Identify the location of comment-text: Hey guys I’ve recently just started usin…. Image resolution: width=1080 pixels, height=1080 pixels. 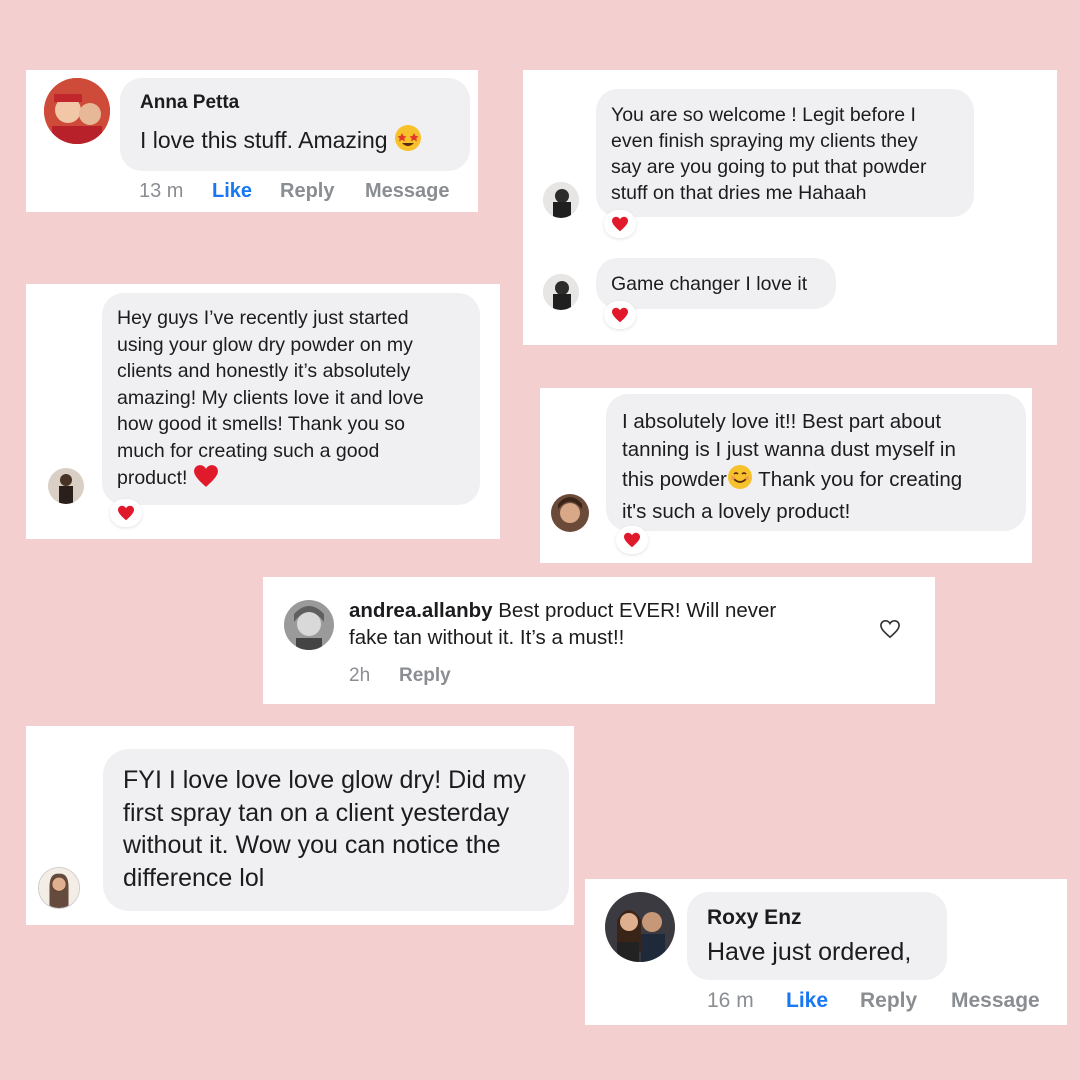
(291, 400).